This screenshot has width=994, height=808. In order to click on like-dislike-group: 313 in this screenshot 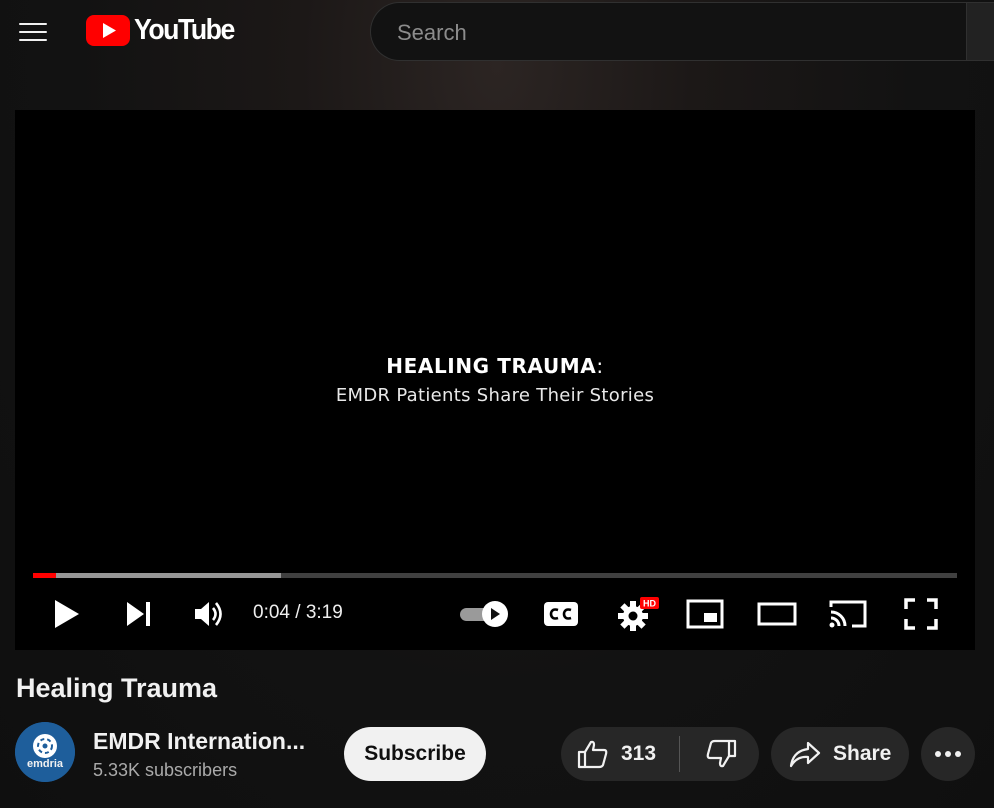, I will do `click(660, 754)`.